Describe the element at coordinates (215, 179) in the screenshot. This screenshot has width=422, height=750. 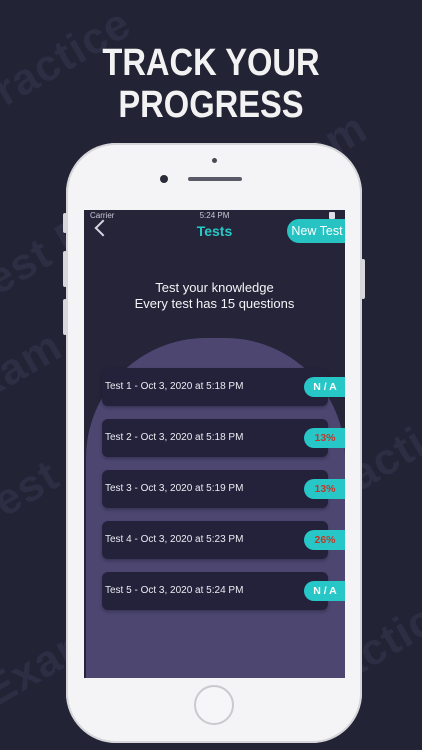
I see `phone-speaker` at that location.